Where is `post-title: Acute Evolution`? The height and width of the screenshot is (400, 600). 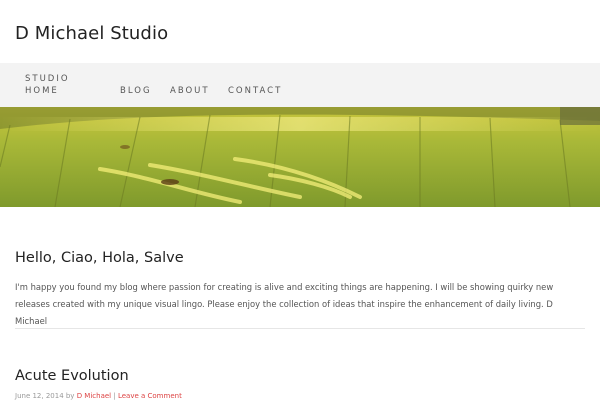 post-title: Acute Evolution is located at coordinates (300, 376).